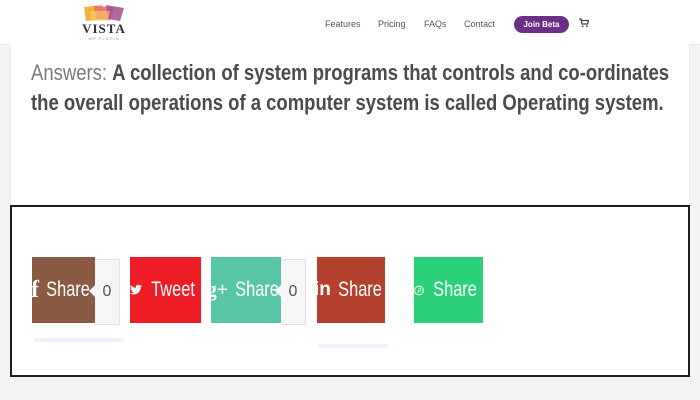 Image resolution: width=700 pixels, height=400 pixels. Describe the element at coordinates (136, 289) in the screenshot. I see `twitter-bird-icon` at that location.